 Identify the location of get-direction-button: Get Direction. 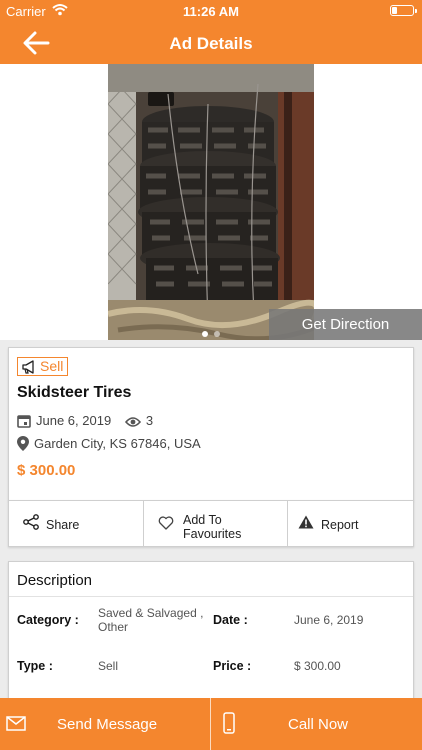
(345, 324).